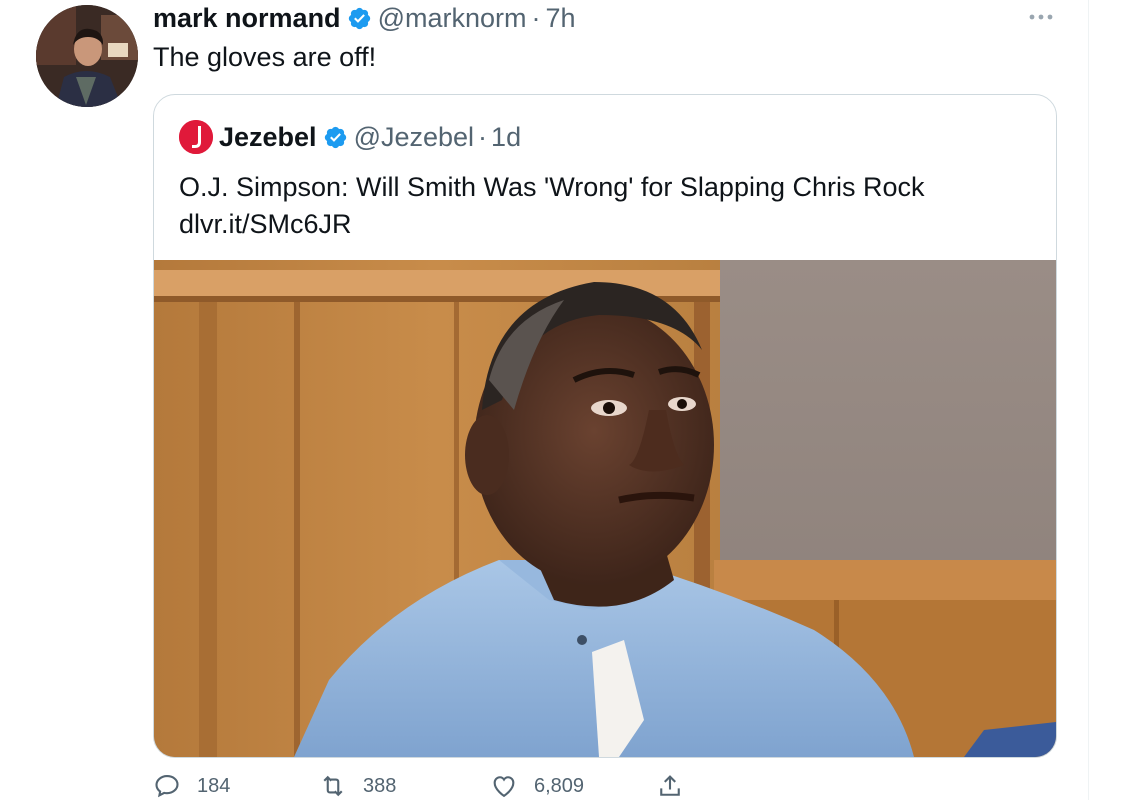 Image resolution: width=1130 pixels, height=806 pixels. I want to click on timeline-column-border, so click(1088, 400).